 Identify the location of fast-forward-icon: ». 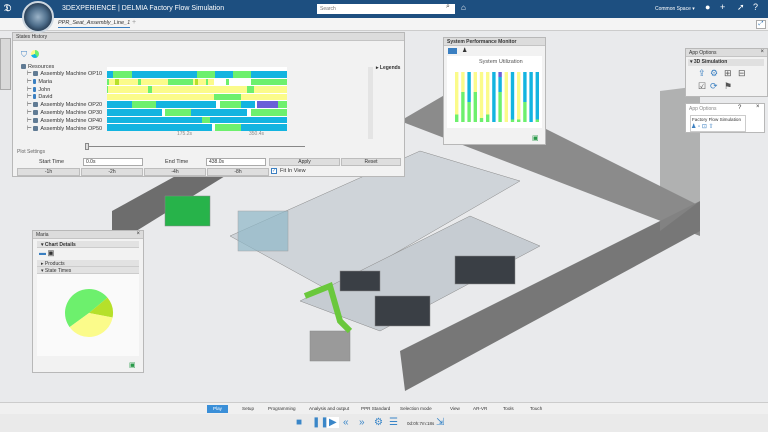
(362, 422).